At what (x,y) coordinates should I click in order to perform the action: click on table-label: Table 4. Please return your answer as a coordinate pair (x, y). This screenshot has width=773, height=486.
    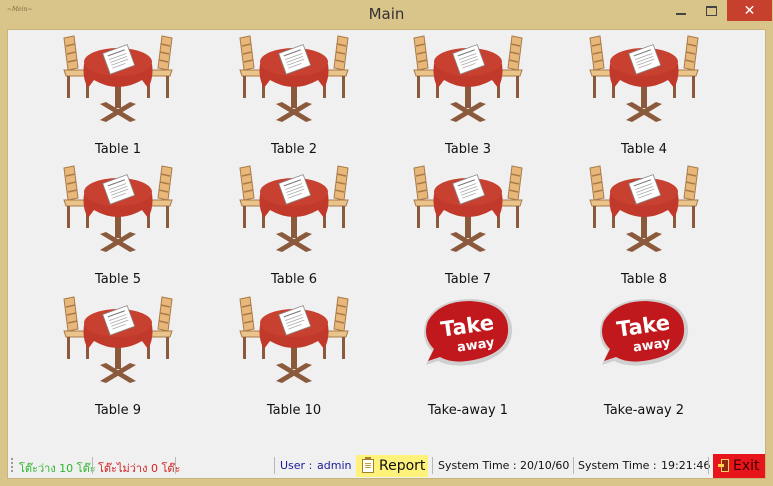
    Looking at the image, I should click on (644, 149).